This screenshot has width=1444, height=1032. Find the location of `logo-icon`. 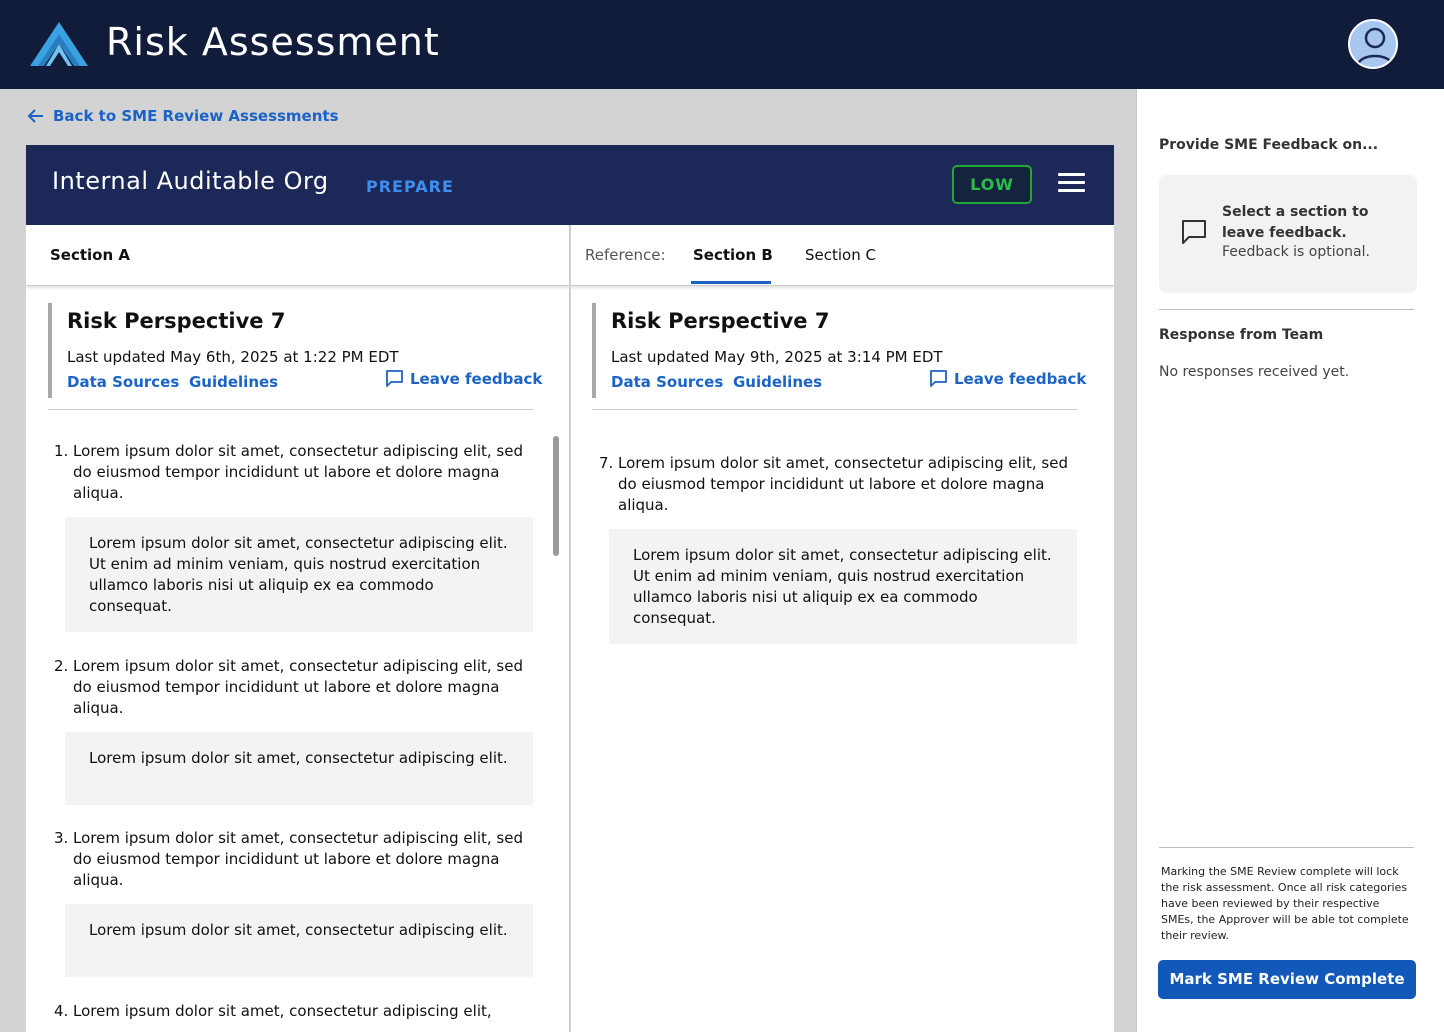

logo-icon is located at coordinates (59, 44).